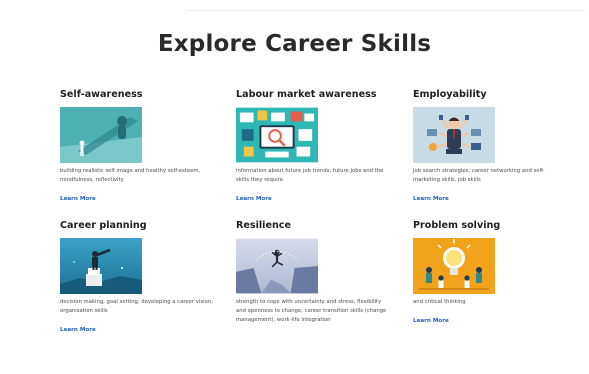  I want to click on page-title: Explore Career Skills, so click(294, 44).